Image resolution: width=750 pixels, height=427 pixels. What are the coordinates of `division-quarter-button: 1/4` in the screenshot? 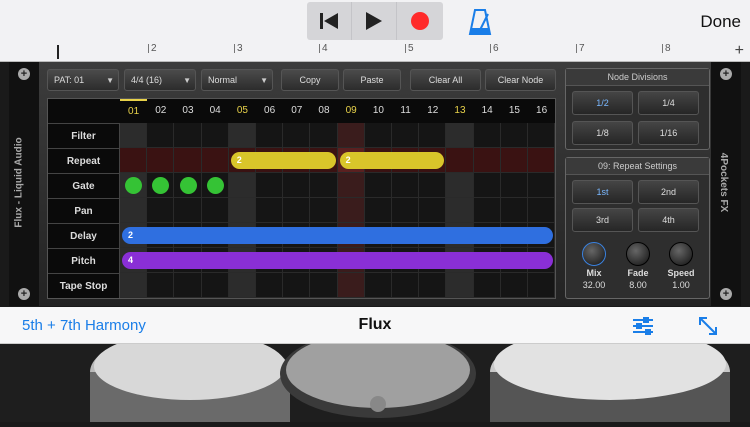 It's located at (668, 103).